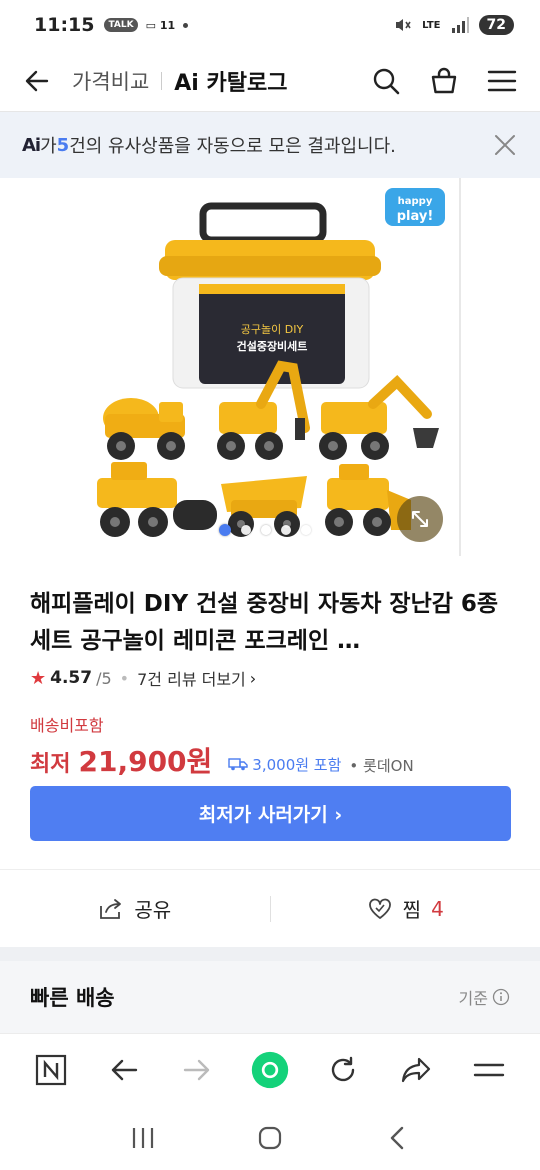 This screenshot has height=1170, width=540. Describe the element at coordinates (496, 25) in the screenshot. I see `battery-icon: 72` at that location.